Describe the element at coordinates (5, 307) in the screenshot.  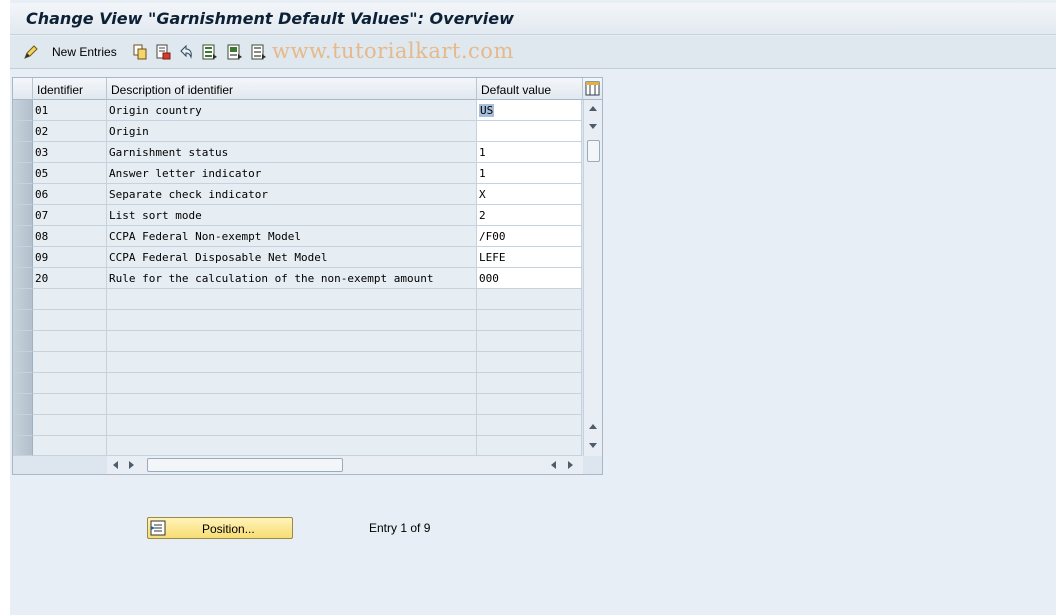
I see `window-edge` at that location.